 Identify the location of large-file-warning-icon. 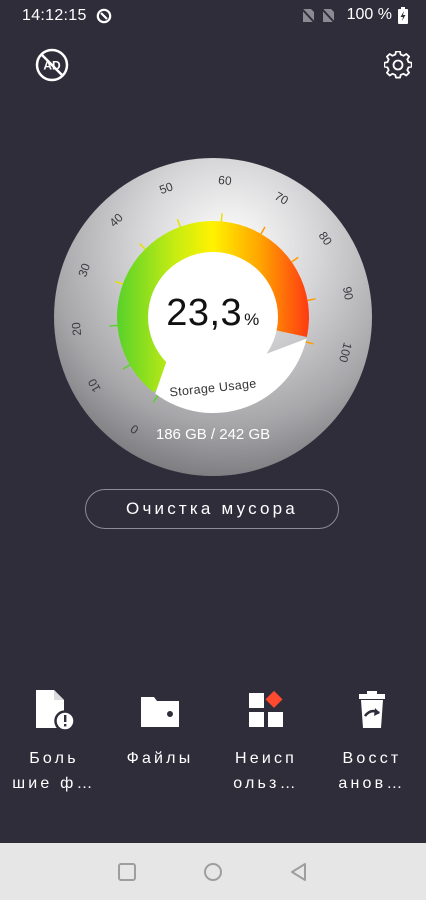
(56, 711).